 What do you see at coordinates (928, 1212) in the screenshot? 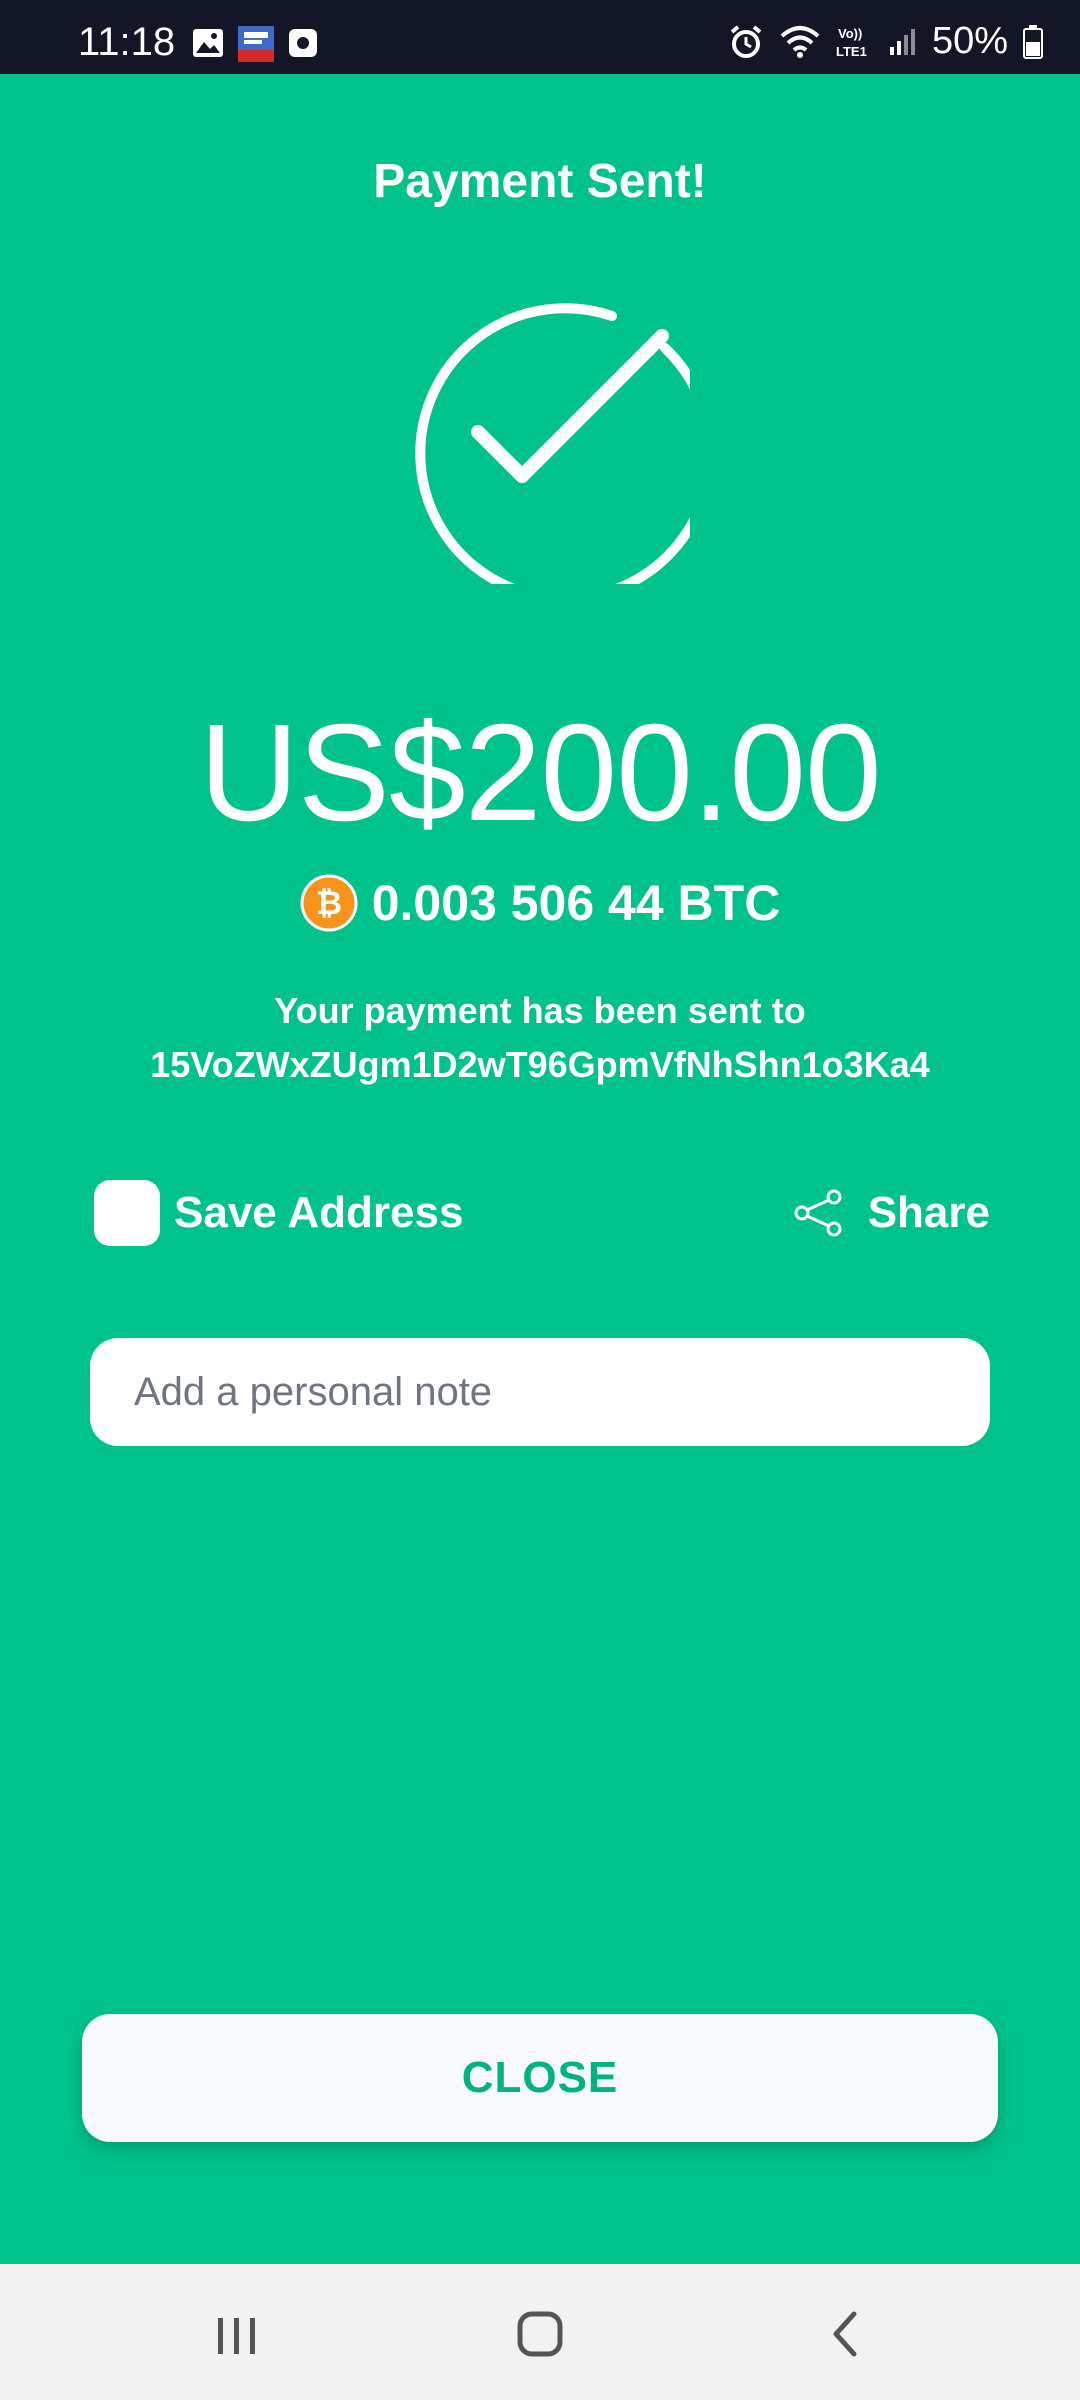
I see `share-label: Share` at bounding box center [928, 1212].